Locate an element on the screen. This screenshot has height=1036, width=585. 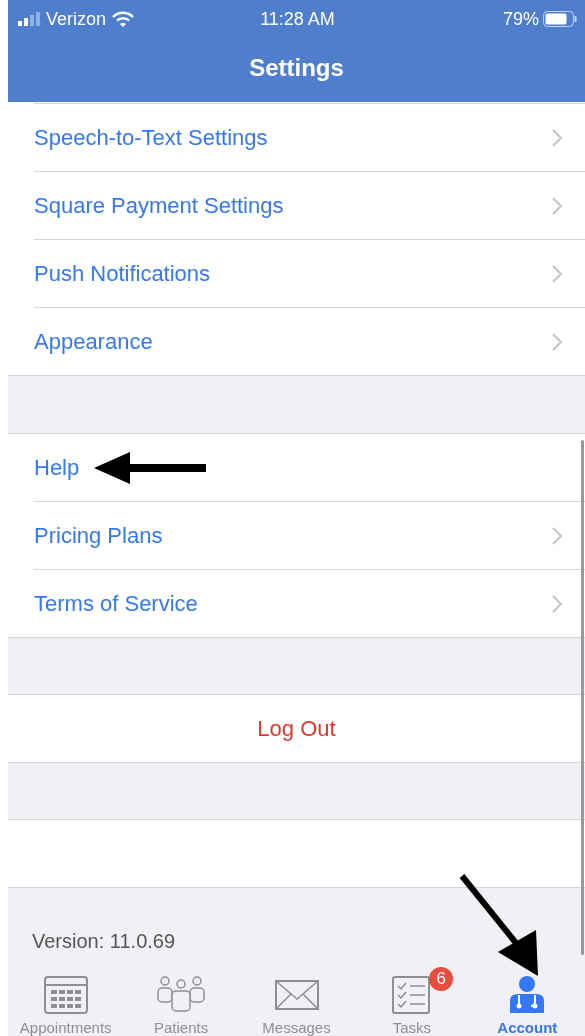
tab-item: Patients is located at coordinates (181, 996).